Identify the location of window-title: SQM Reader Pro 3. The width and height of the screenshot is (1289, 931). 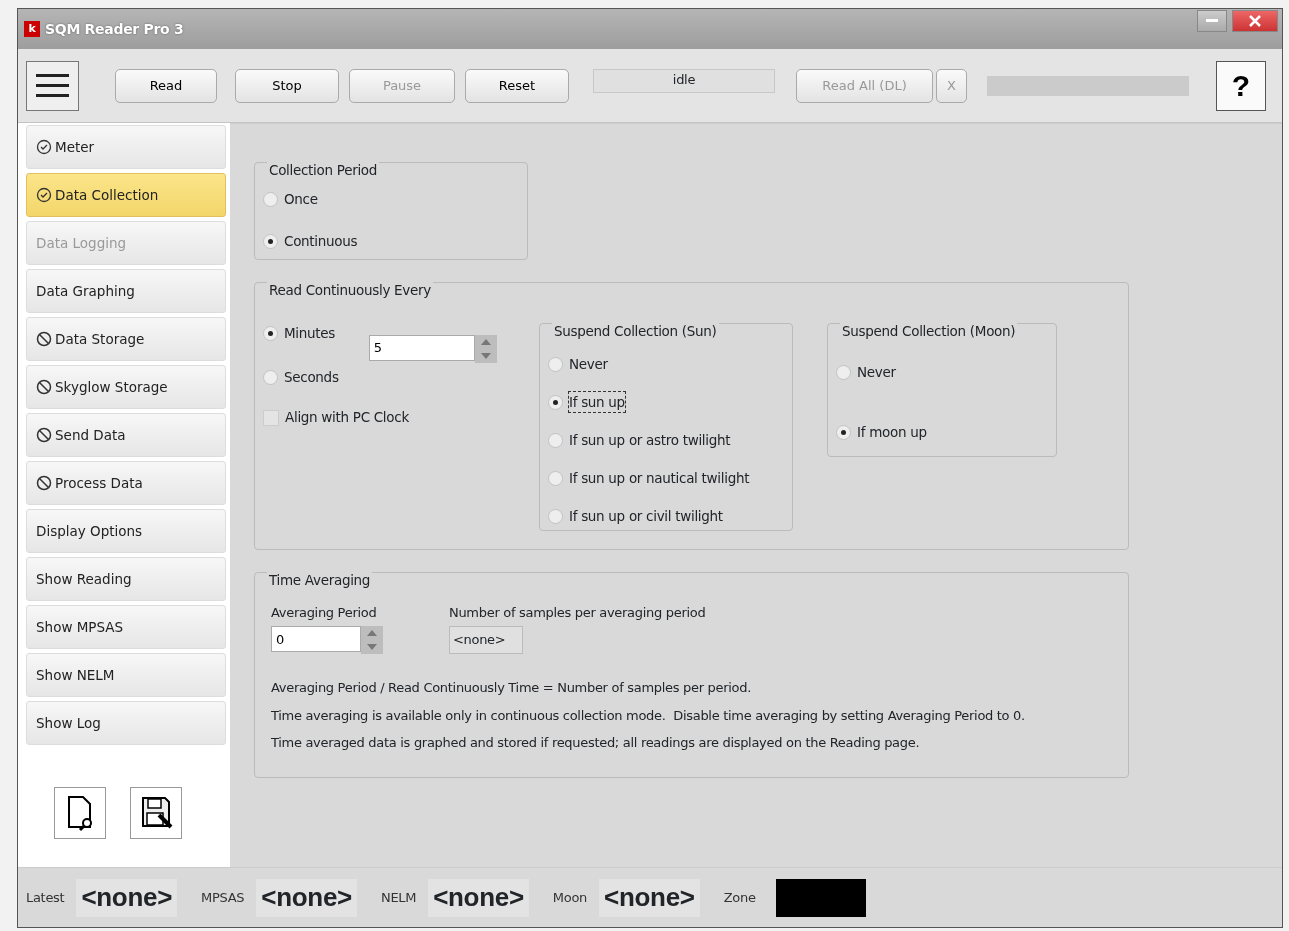
(114, 29).